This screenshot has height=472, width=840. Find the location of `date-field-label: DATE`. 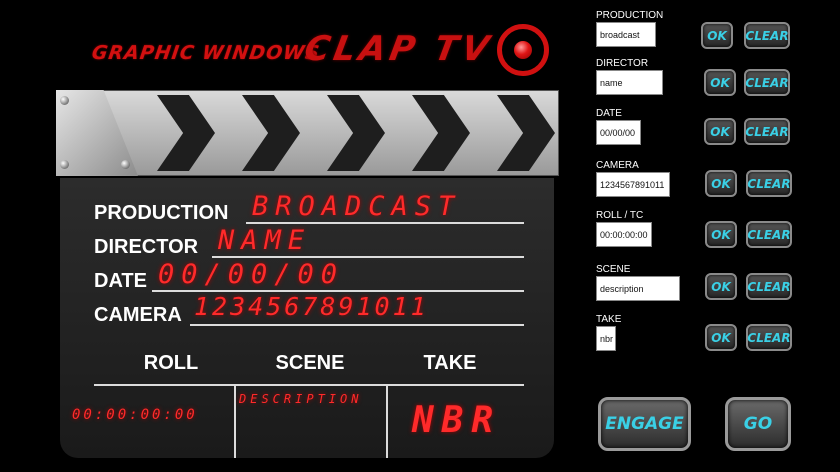

date-field-label: DATE is located at coordinates (609, 113).